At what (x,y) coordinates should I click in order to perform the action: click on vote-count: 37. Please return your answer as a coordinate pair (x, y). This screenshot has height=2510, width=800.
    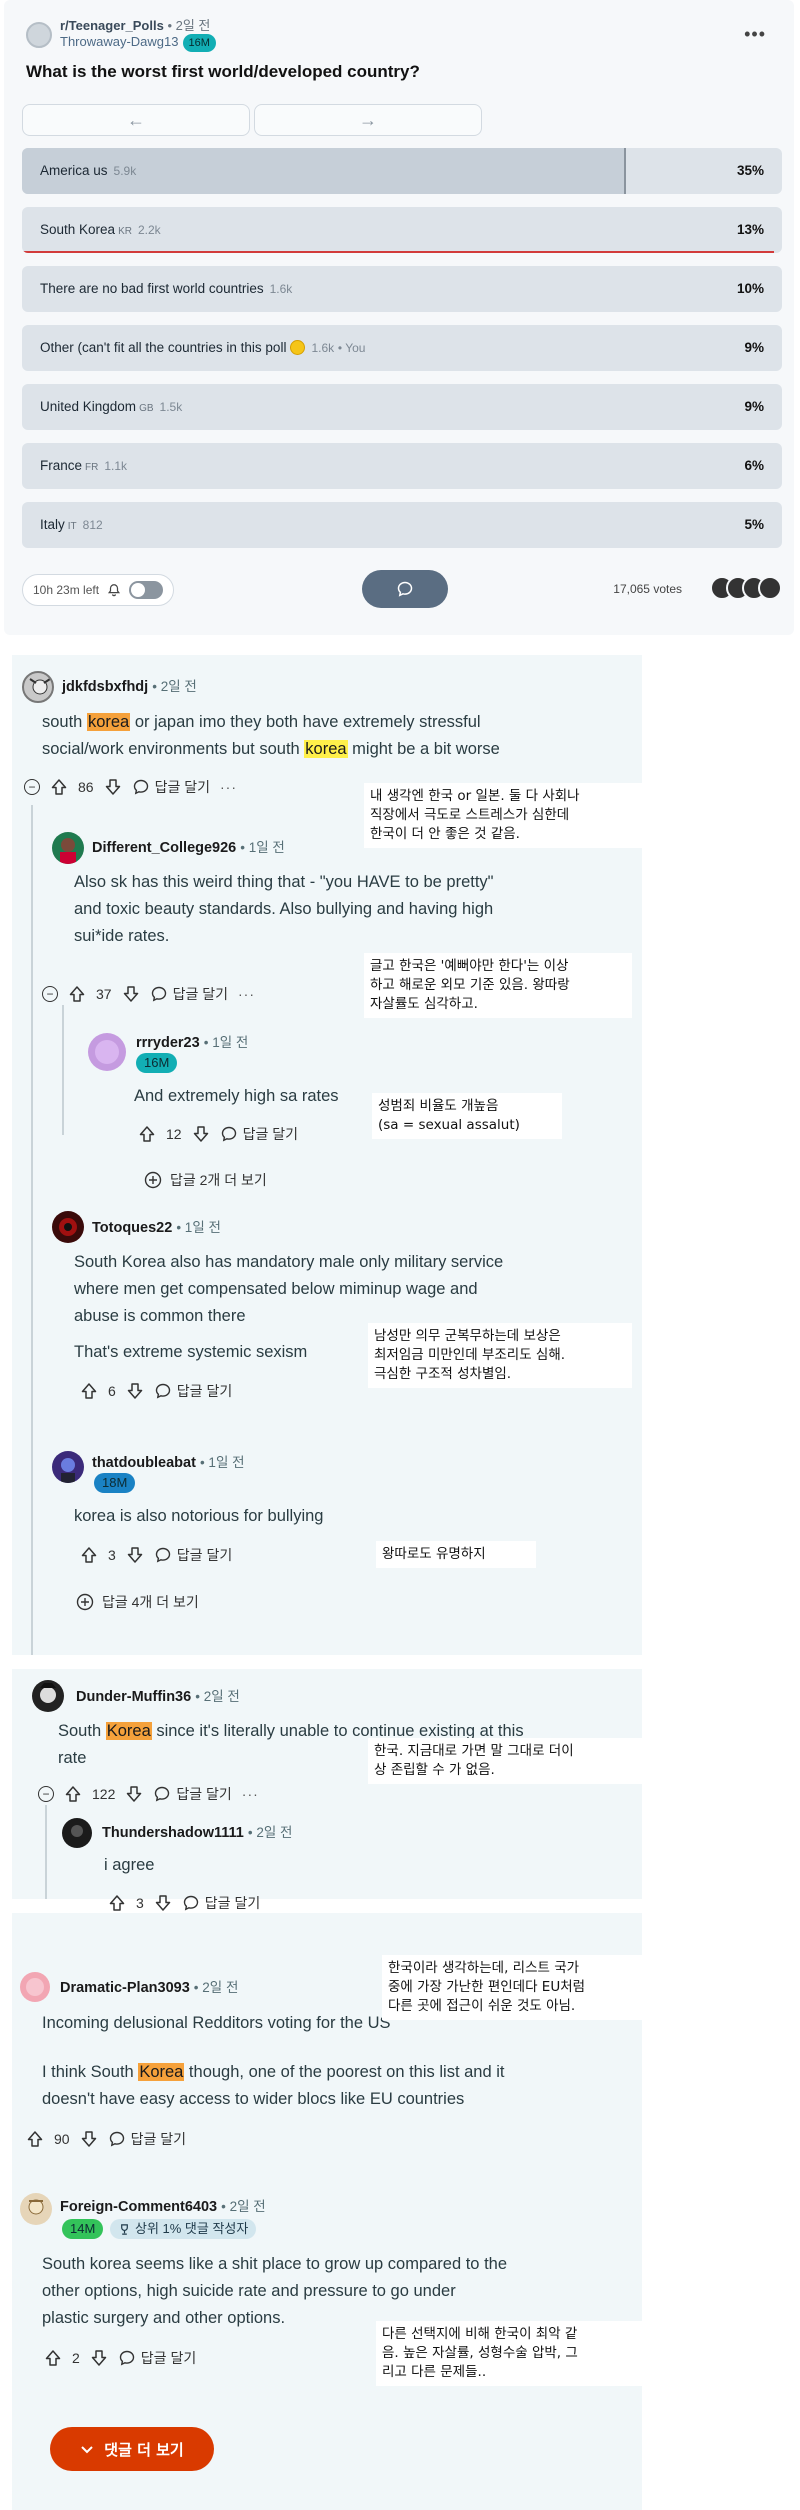
    Looking at the image, I should click on (104, 994).